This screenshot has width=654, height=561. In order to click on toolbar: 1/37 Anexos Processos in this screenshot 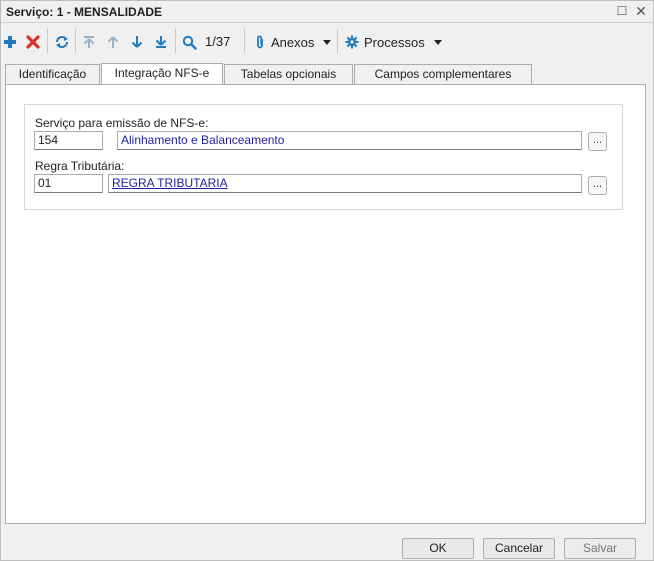, I will do `click(327, 42)`.